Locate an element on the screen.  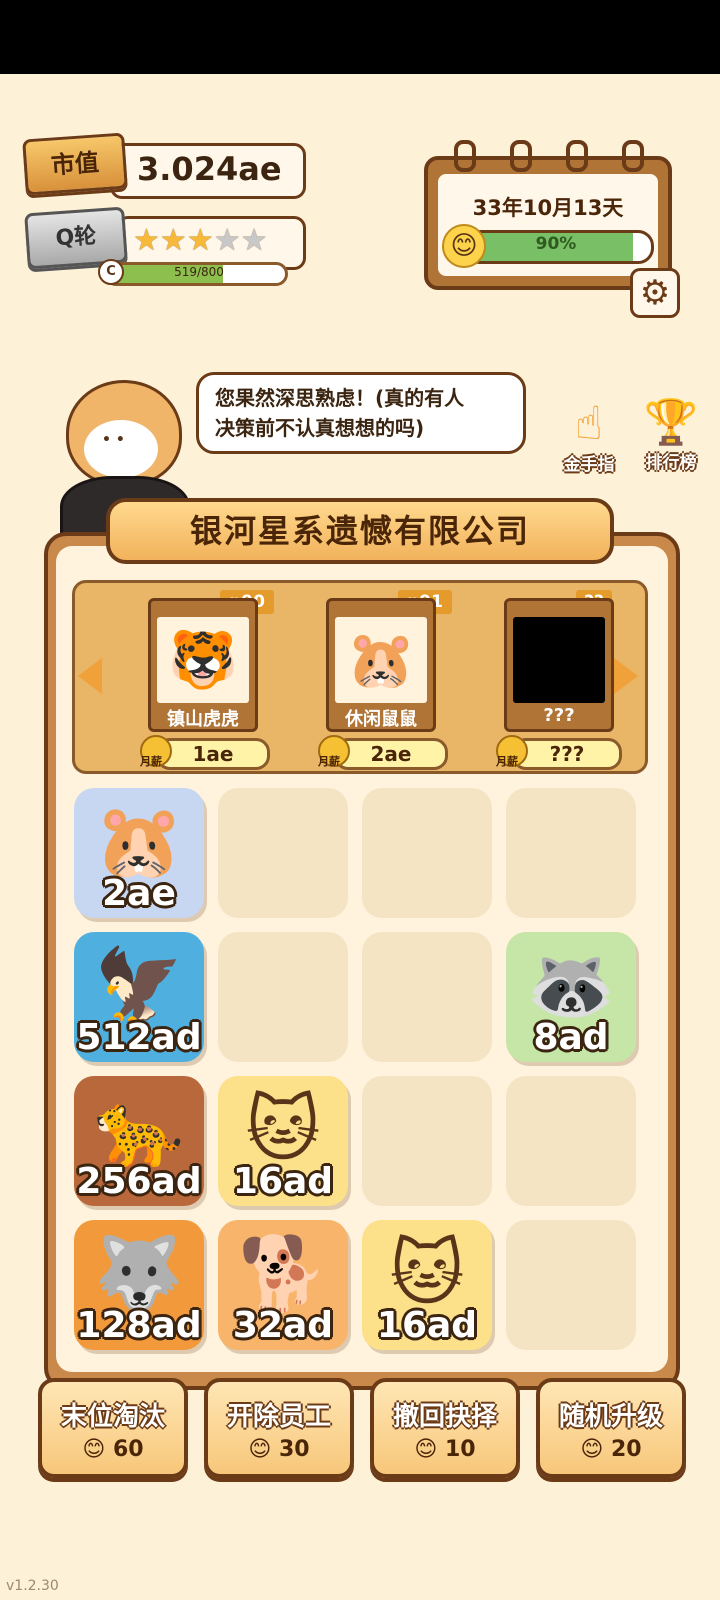
candidate-name: 休闲鼠鼠 is located at coordinates (381, 719).